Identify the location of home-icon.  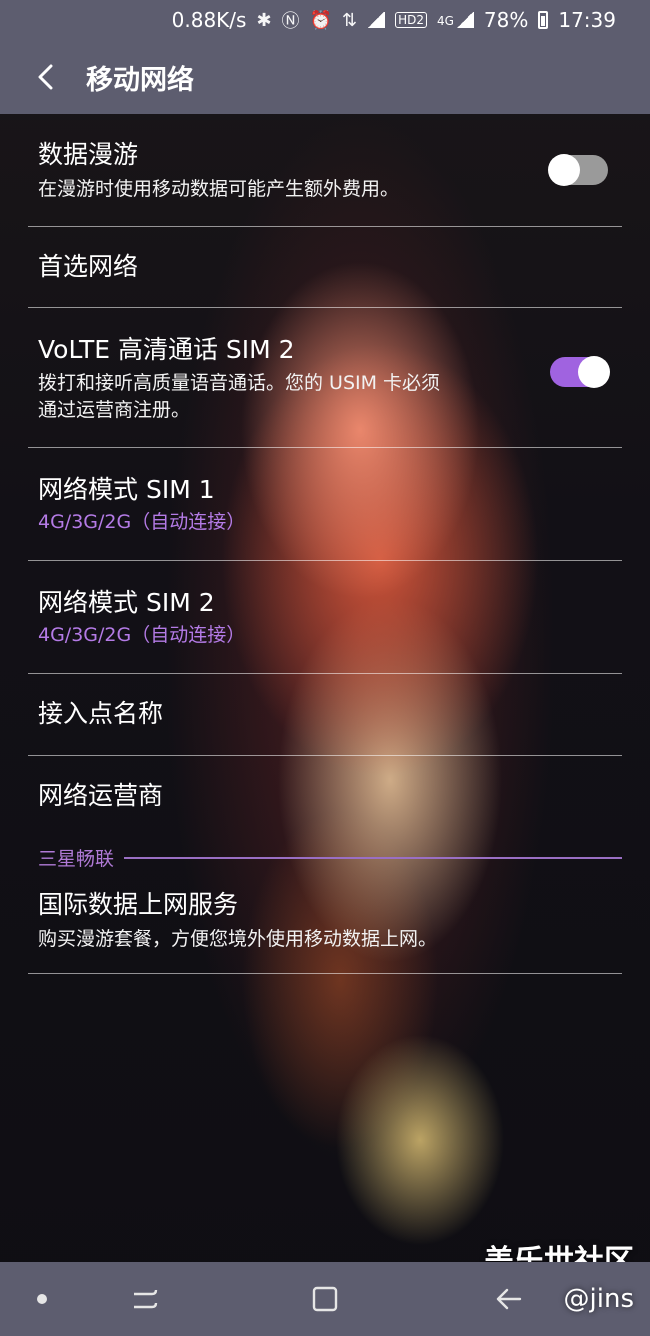
(325, 1299).